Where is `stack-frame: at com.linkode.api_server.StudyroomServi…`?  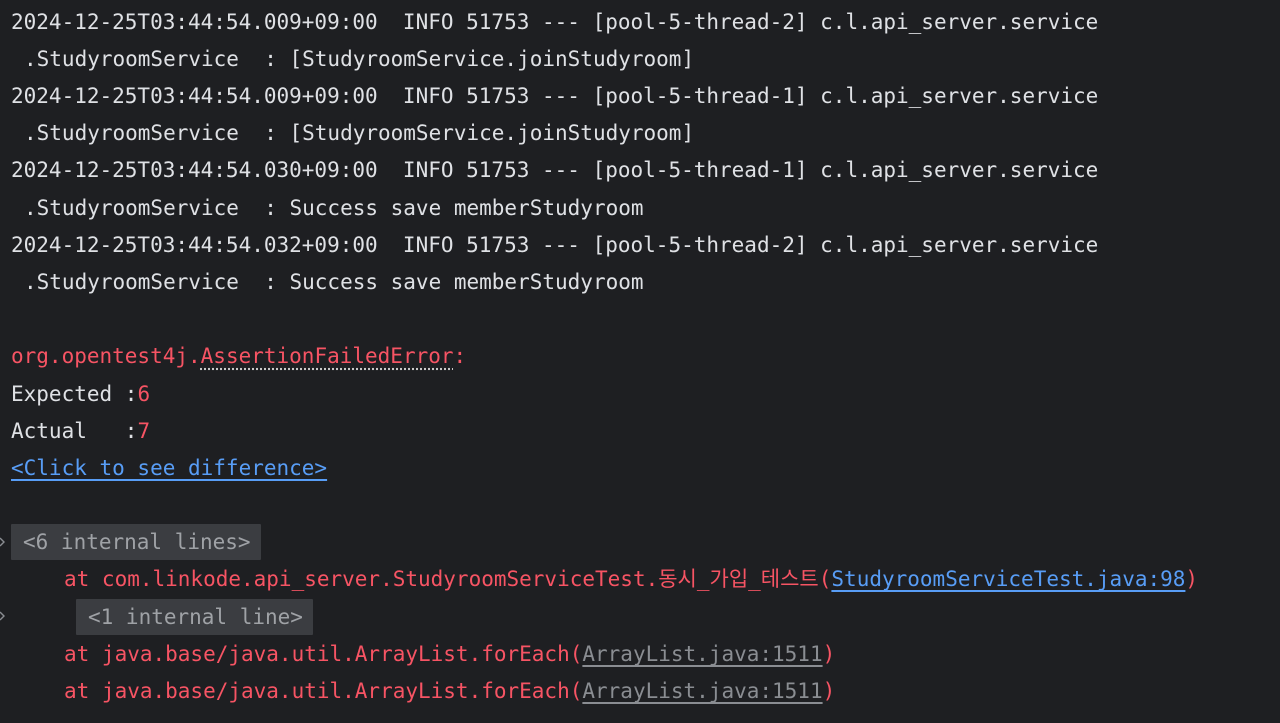
stack-frame: at com.linkode.api_server.StudyroomServi… is located at coordinates (631, 579).